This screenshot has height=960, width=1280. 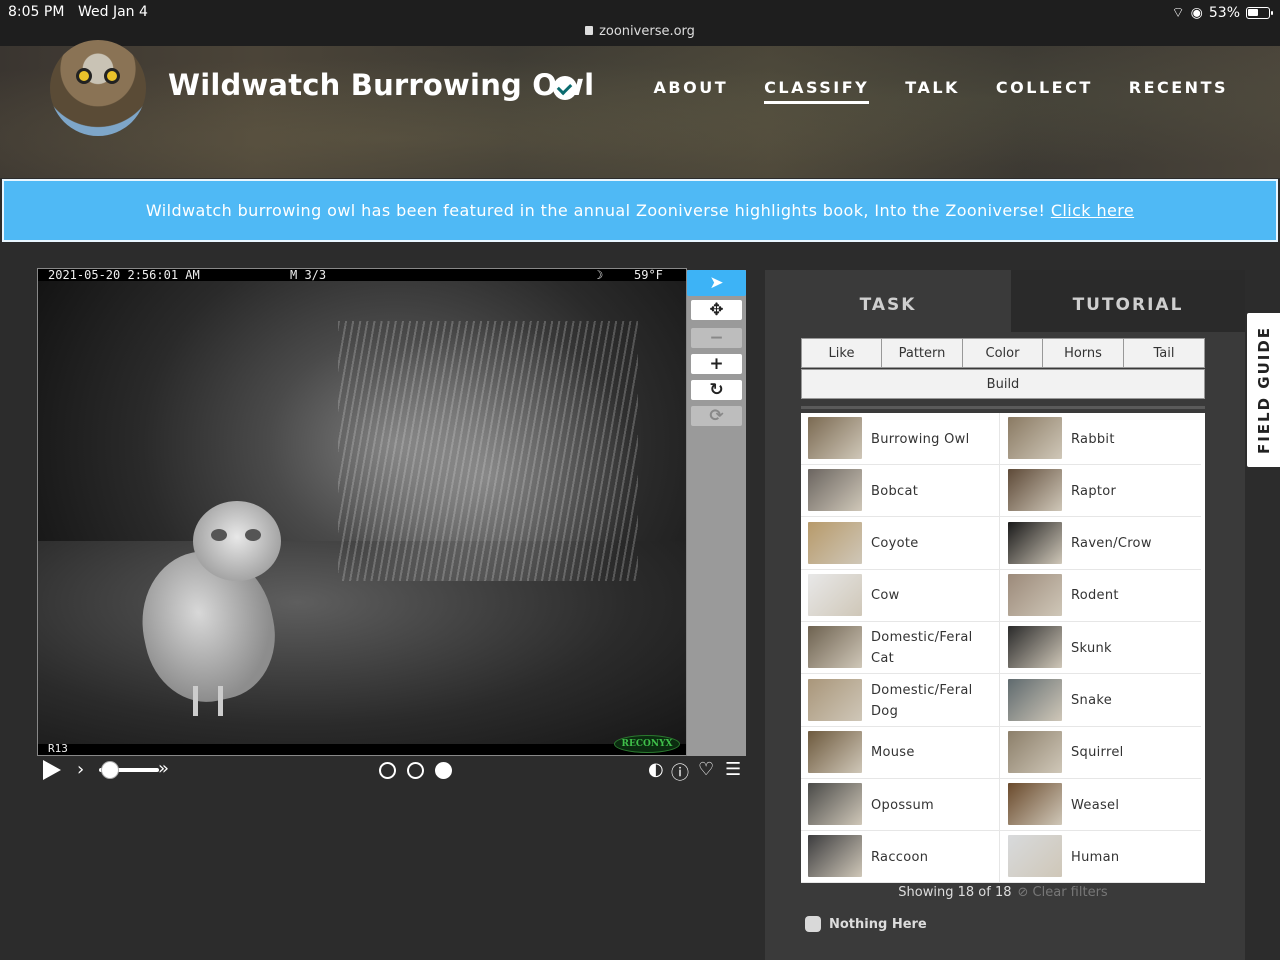 I want to click on zoom-in-icon: +, so click(x=716, y=364).